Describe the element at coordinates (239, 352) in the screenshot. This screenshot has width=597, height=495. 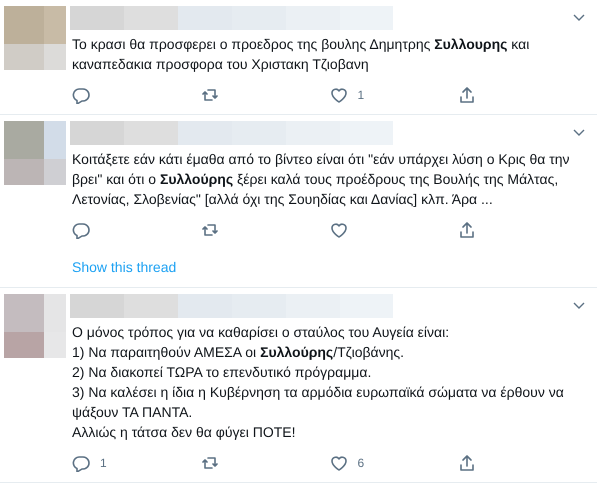
I see `tweet-text: 1) Να παραιτηθούν ΑΜΕΣΑ οι Συλλούρης/Τζιοβάνης.` at that location.